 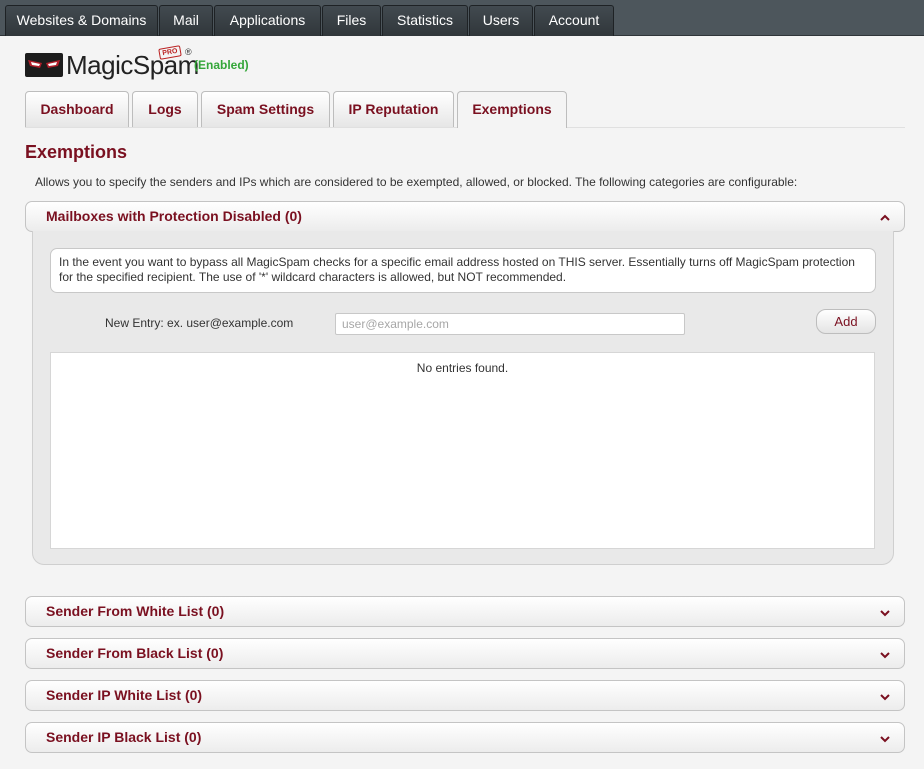 I want to click on nav-tab-mail: Mail, so click(x=186, y=20).